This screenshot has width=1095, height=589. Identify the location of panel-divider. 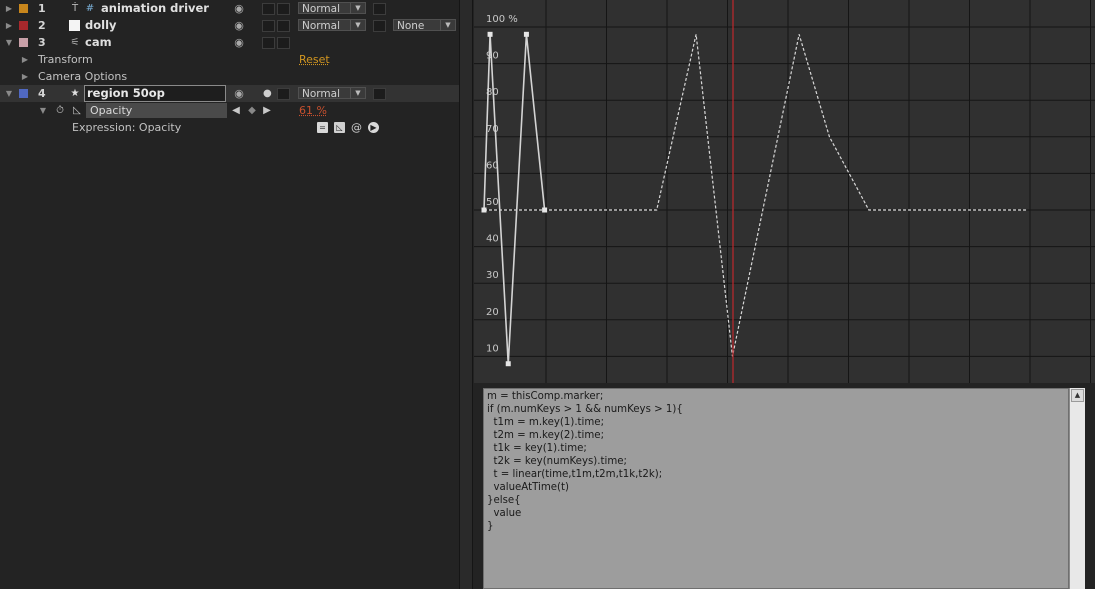
(466, 294).